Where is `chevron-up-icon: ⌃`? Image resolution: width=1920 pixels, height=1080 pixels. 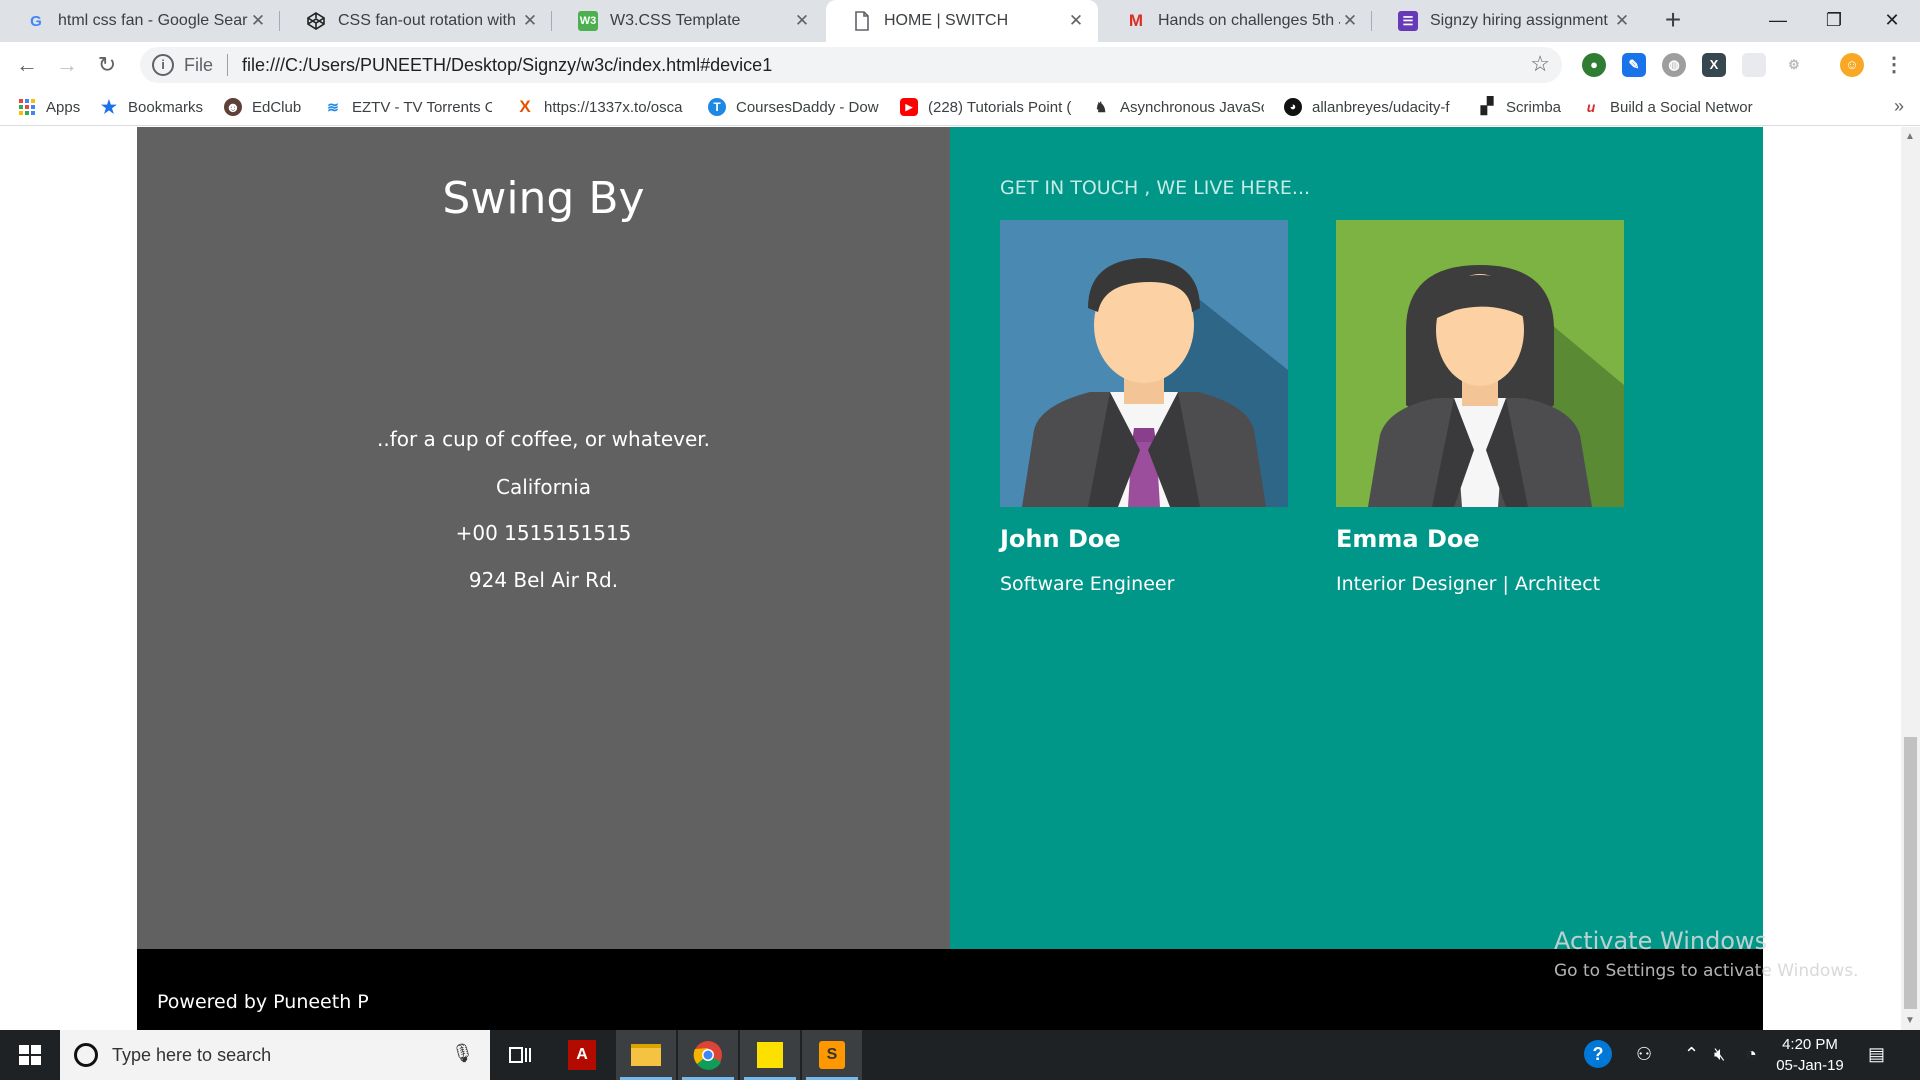
chevron-up-icon: ⌃ is located at coordinates (1691, 1054).